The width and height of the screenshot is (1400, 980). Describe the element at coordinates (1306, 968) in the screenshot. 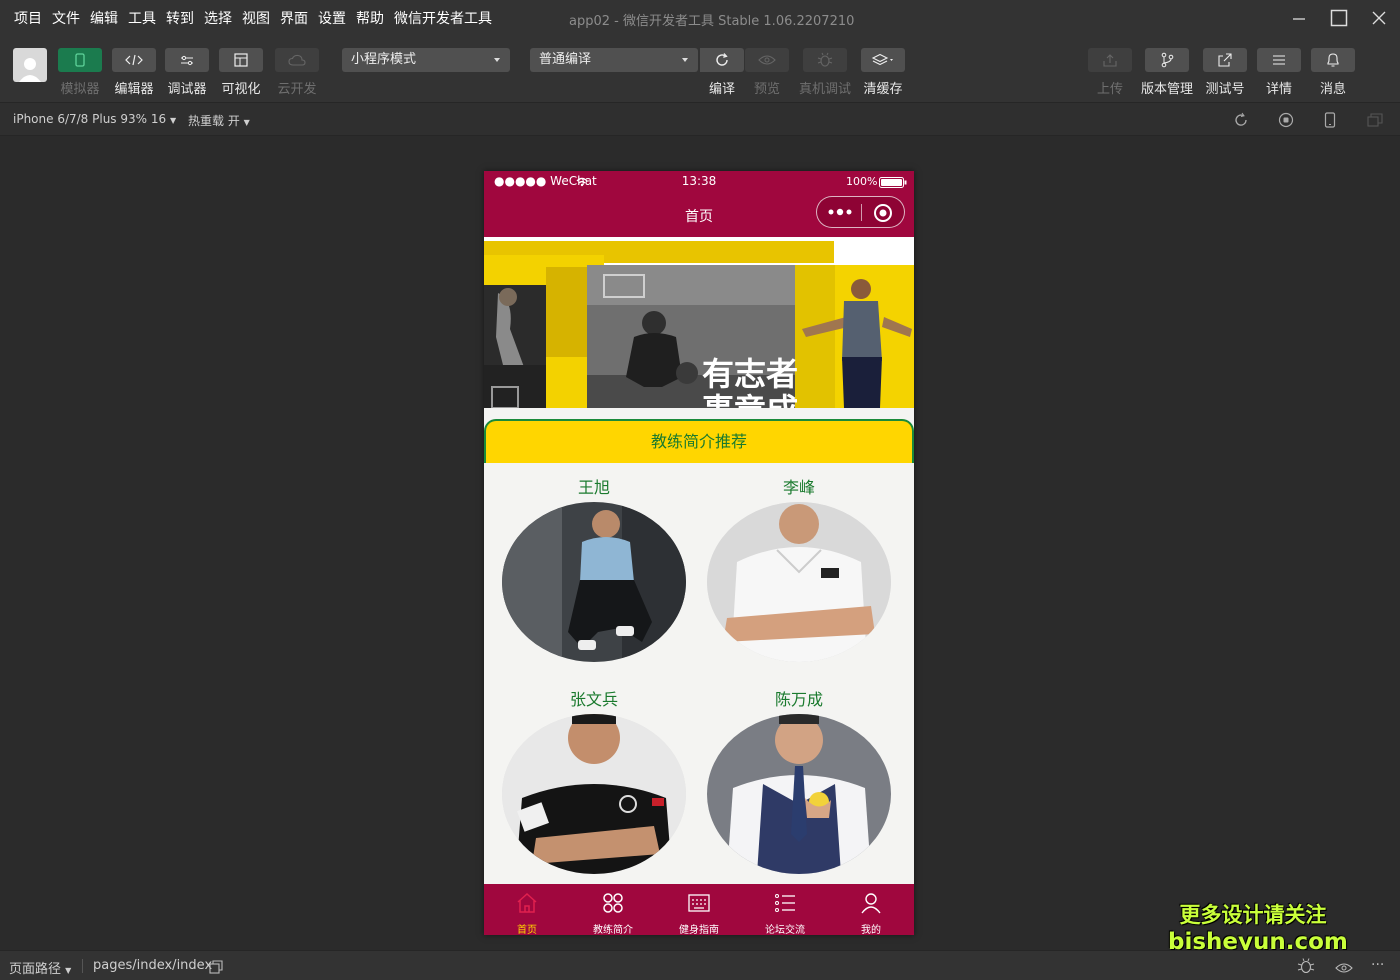

I see `debug-button` at that location.